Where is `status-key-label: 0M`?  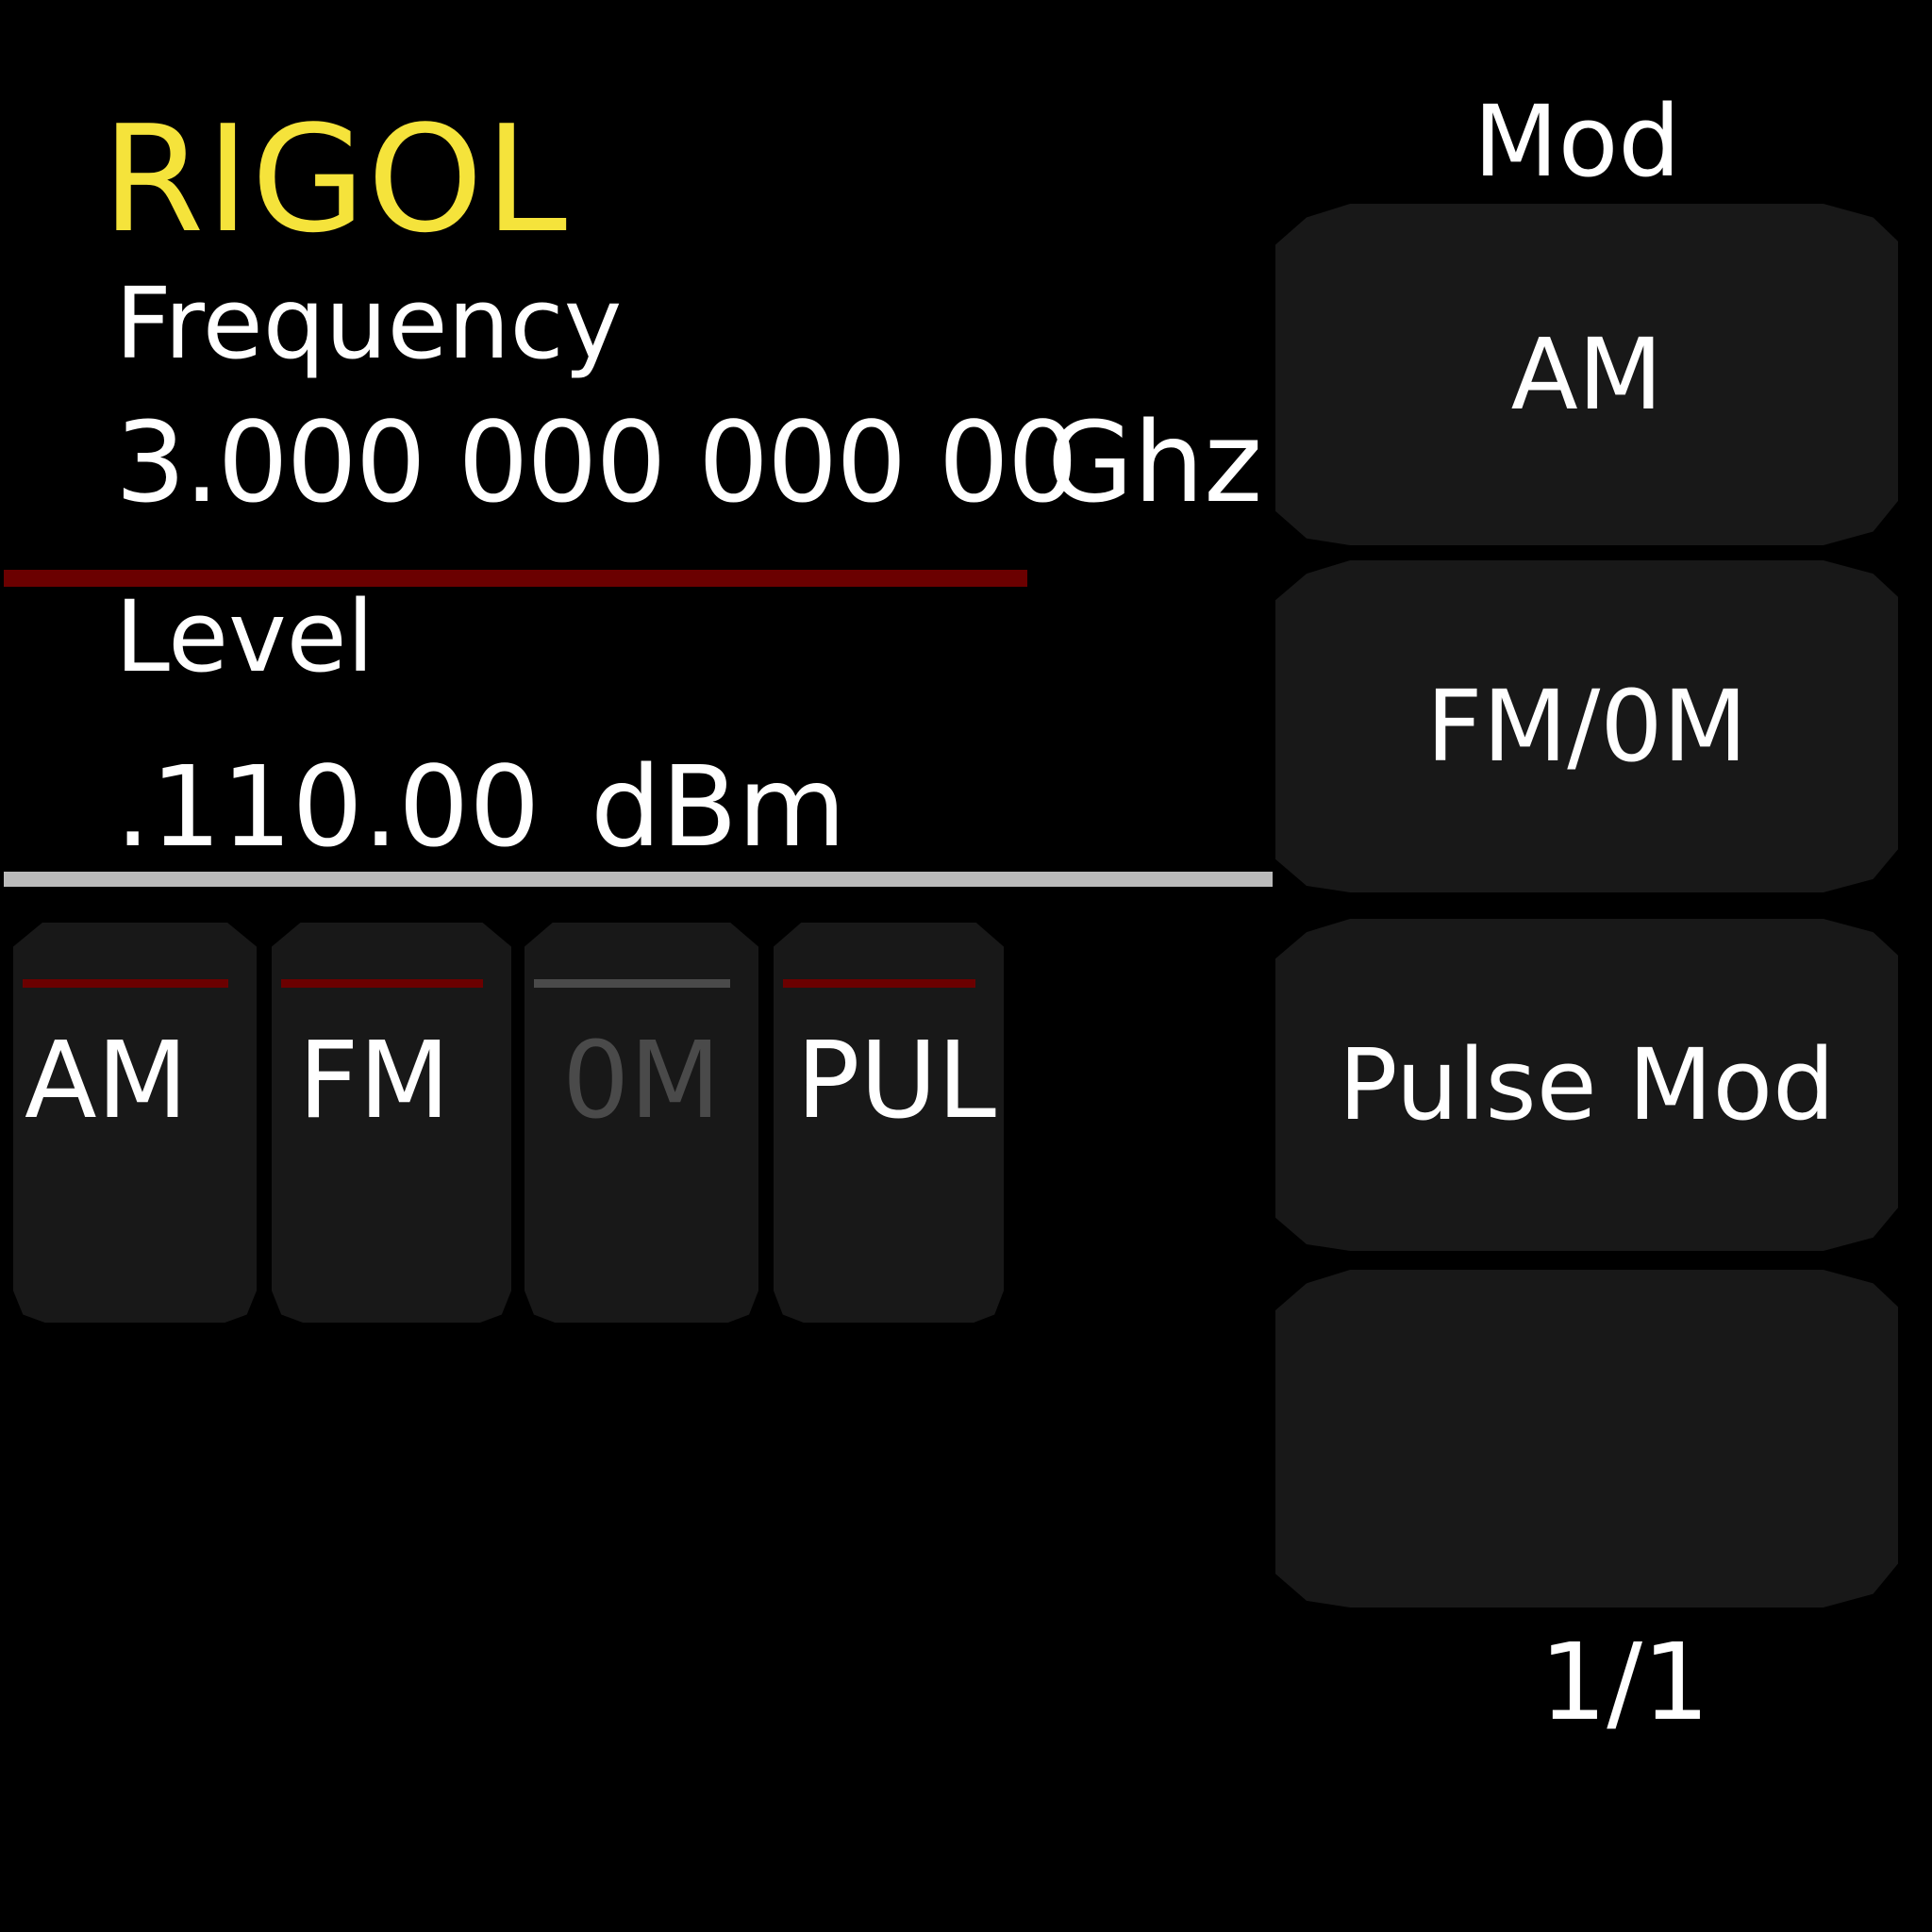 status-key-label: 0M is located at coordinates (642, 1081).